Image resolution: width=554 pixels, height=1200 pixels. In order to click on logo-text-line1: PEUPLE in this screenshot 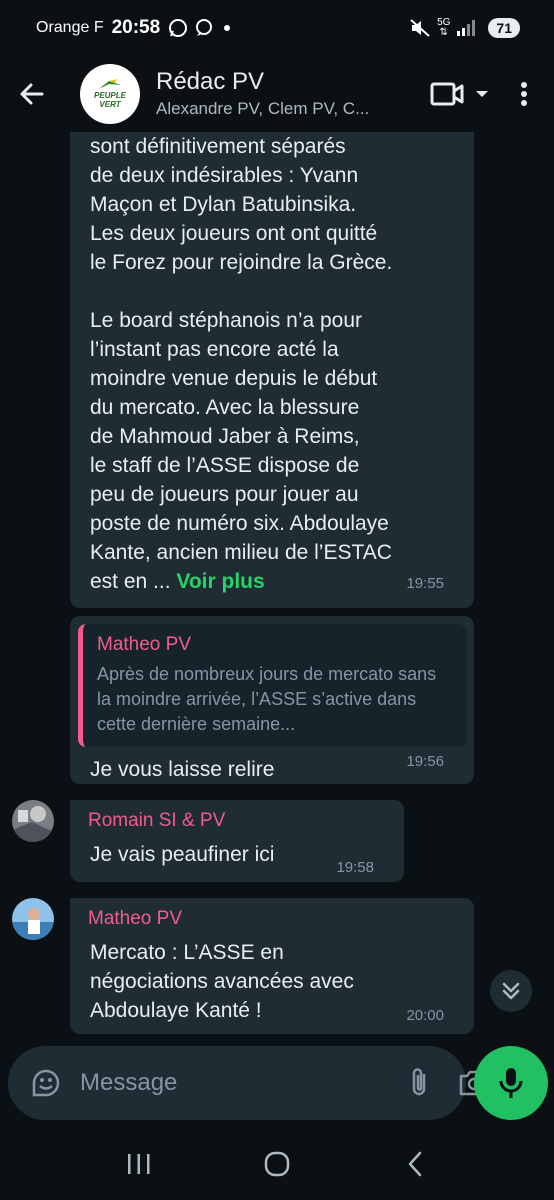, I will do `click(109, 95)`.